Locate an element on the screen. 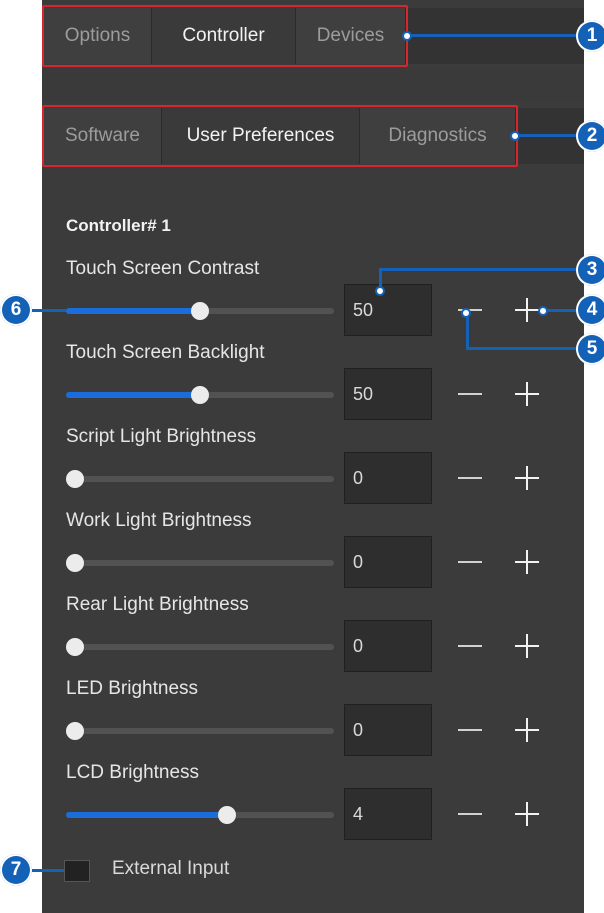  callout-7-leader is located at coordinates (47, 870).